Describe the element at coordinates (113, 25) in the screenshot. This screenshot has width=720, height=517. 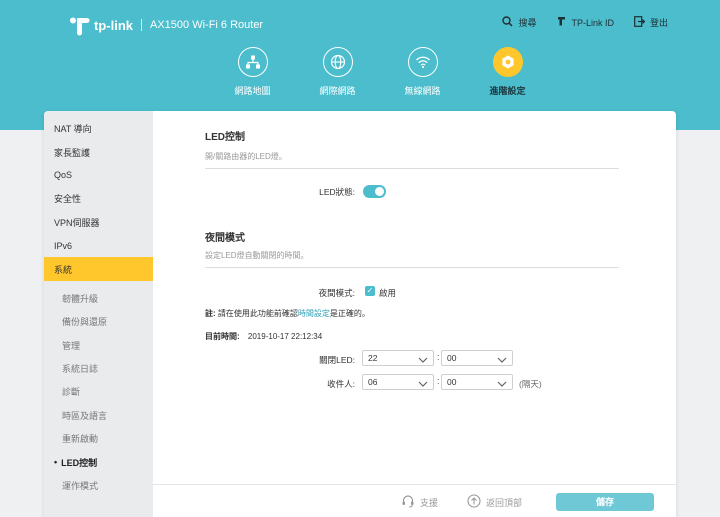
I see `brand-name: tp-link` at that location.